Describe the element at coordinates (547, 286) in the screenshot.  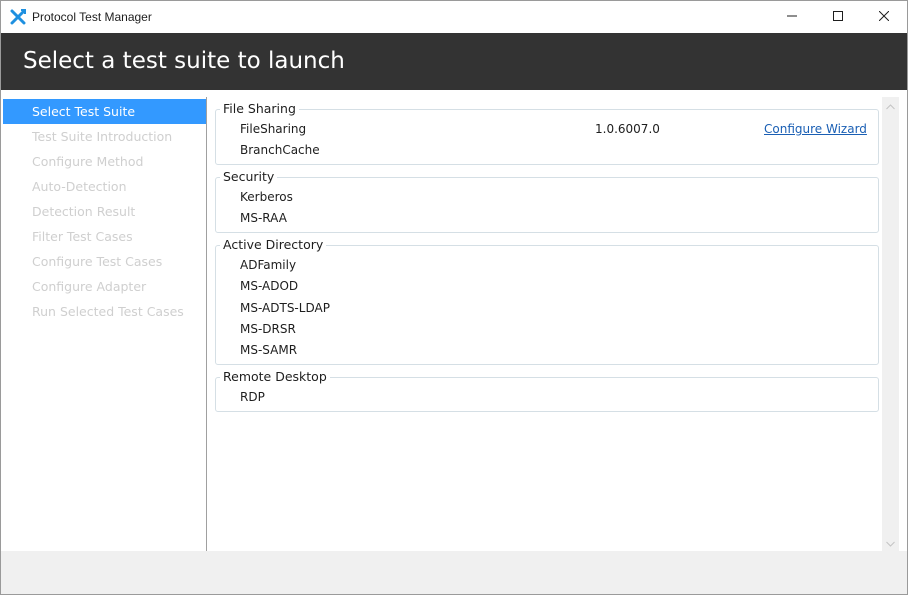
I see `suite-row-ms-adod: MS-ADOD` at that location.